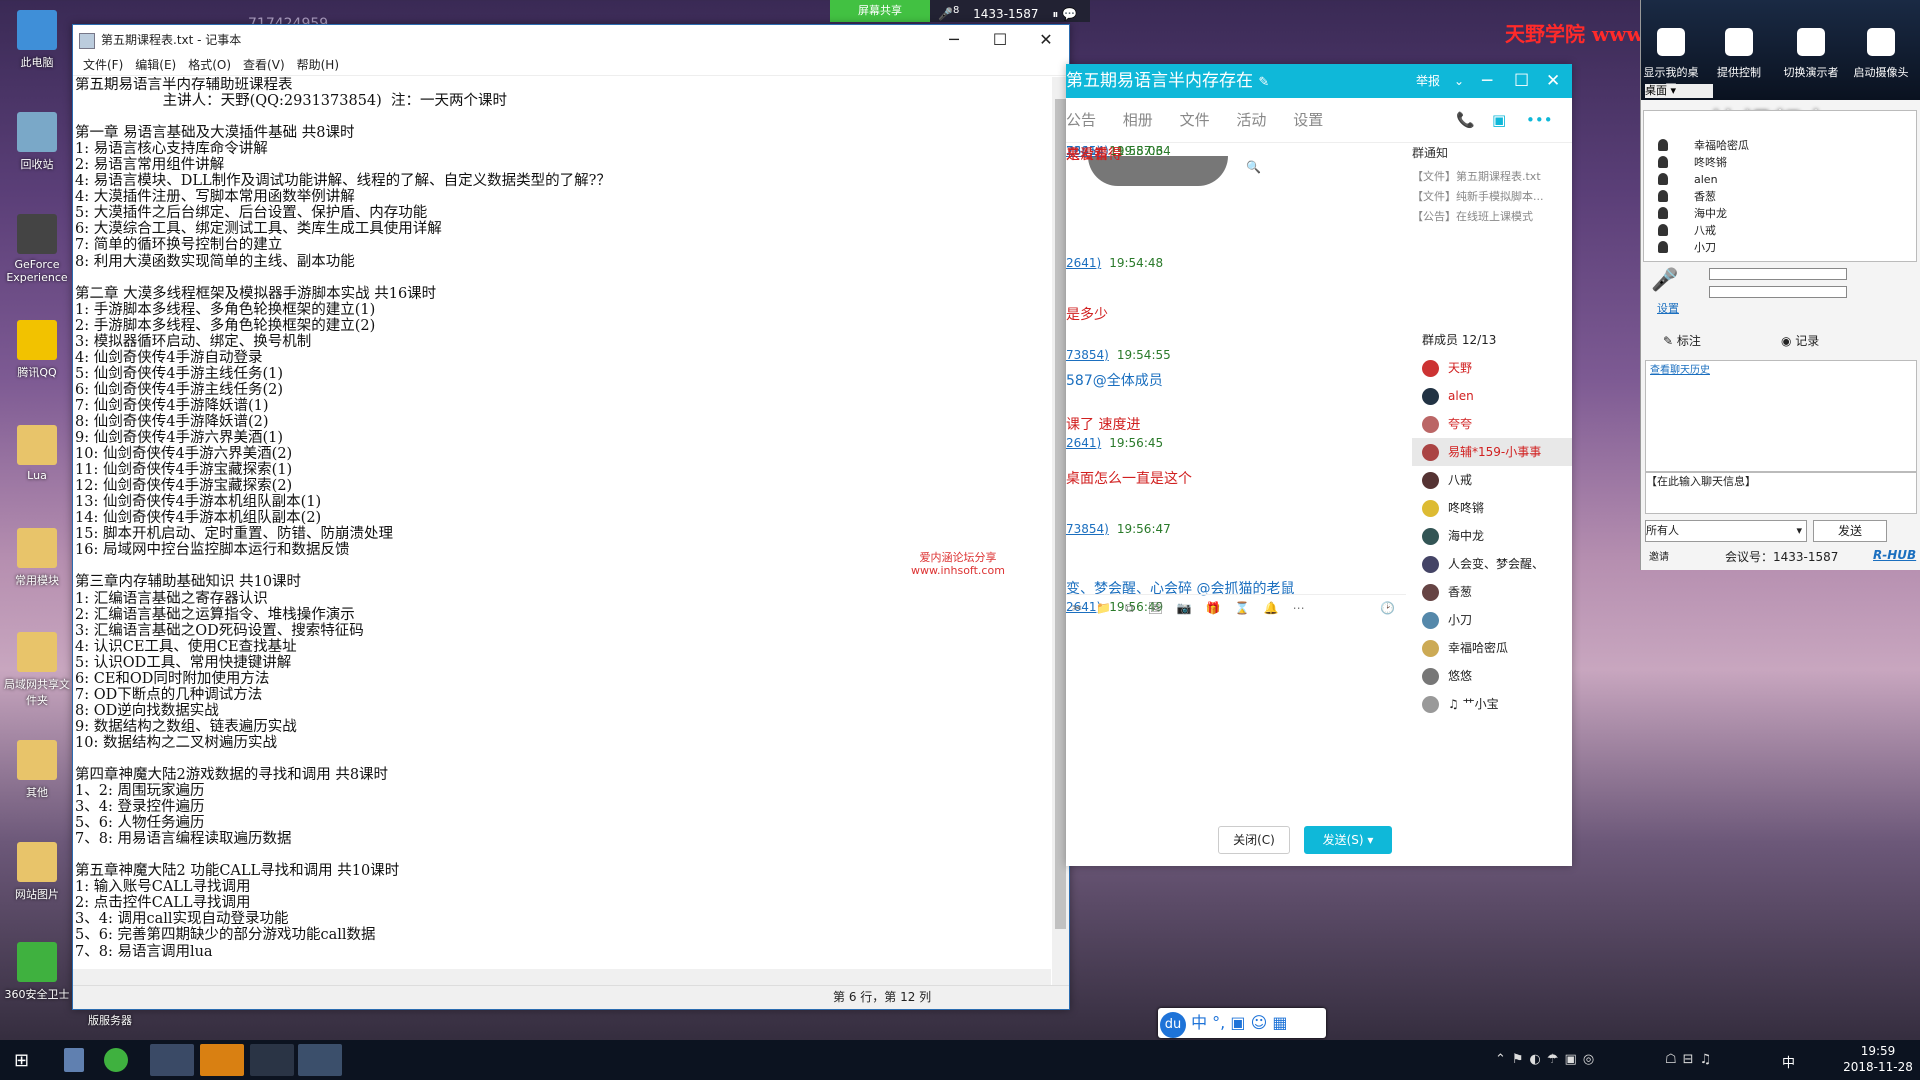  Describe the element at coordinates (880, 11) in the screenshot. I see `screen-share-indicator: 屏幕共享` at that location.